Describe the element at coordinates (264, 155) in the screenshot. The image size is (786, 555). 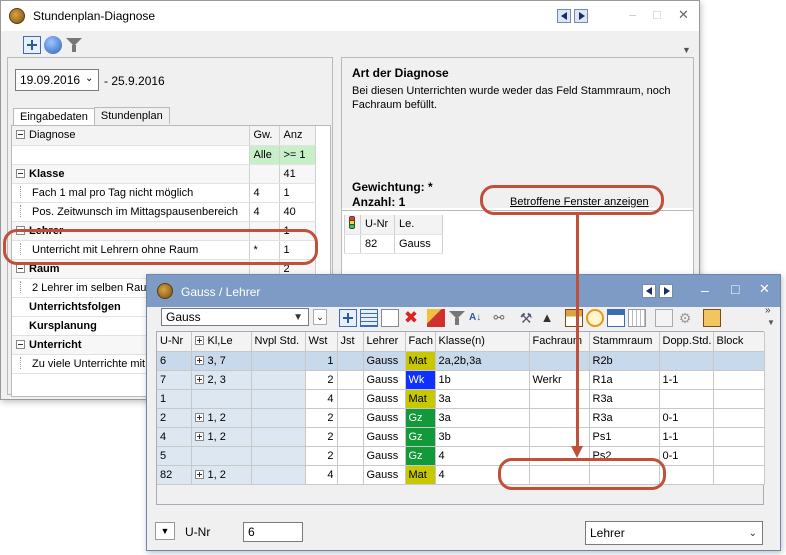
I see `gw-filter: Alle` at that location.